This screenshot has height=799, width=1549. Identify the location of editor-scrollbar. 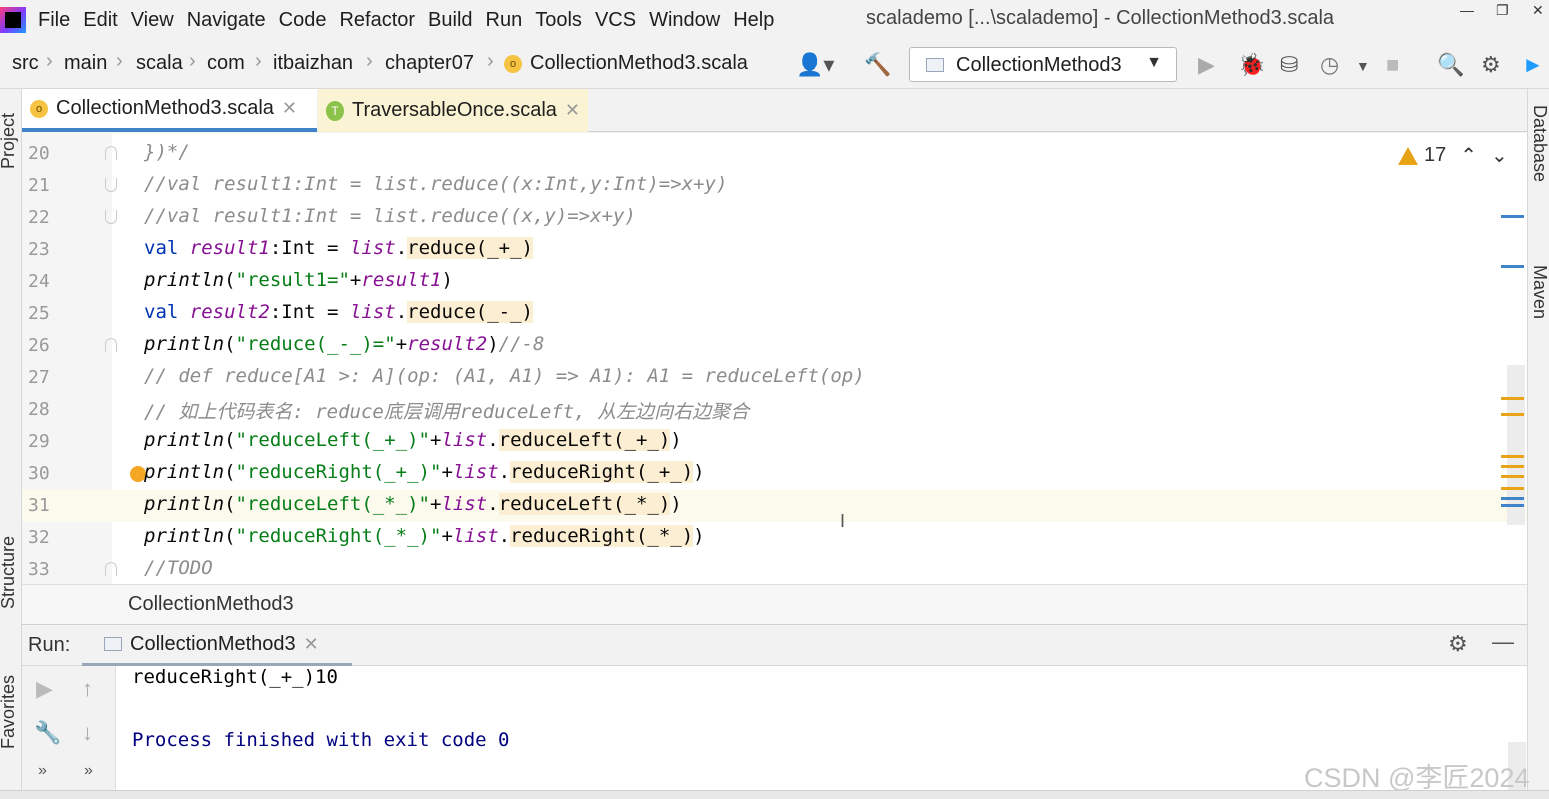
(1516, 445).